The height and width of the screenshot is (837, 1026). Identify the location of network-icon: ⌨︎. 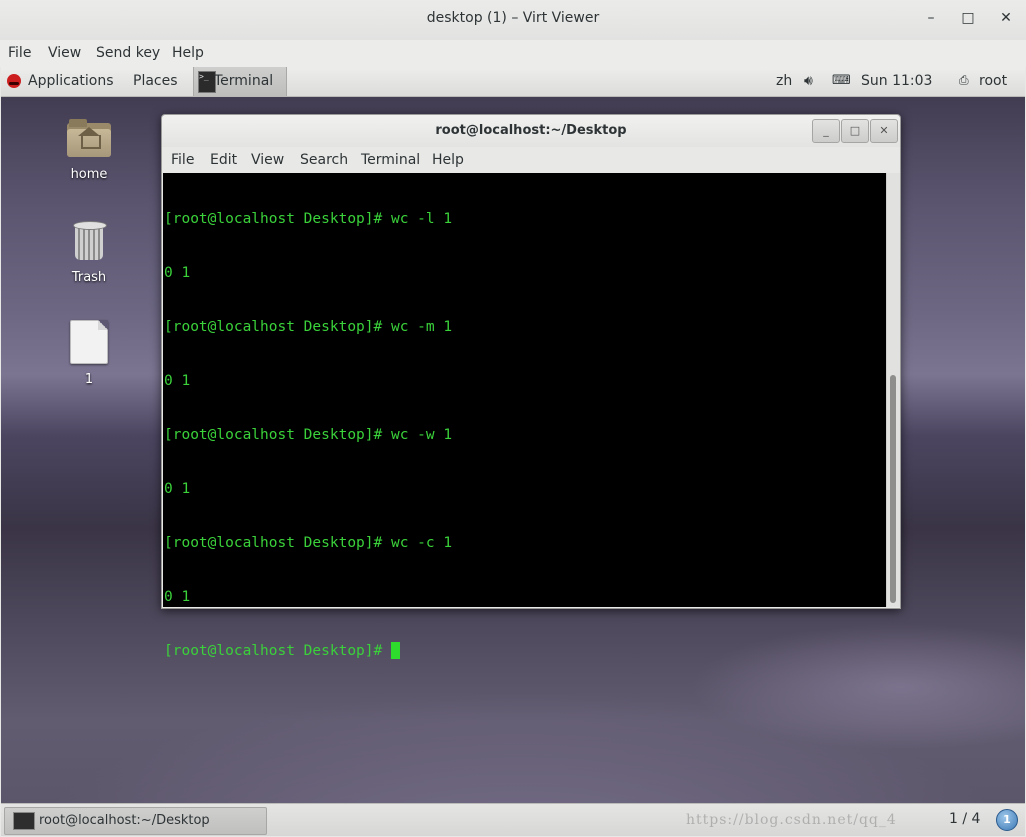
(841, 80).